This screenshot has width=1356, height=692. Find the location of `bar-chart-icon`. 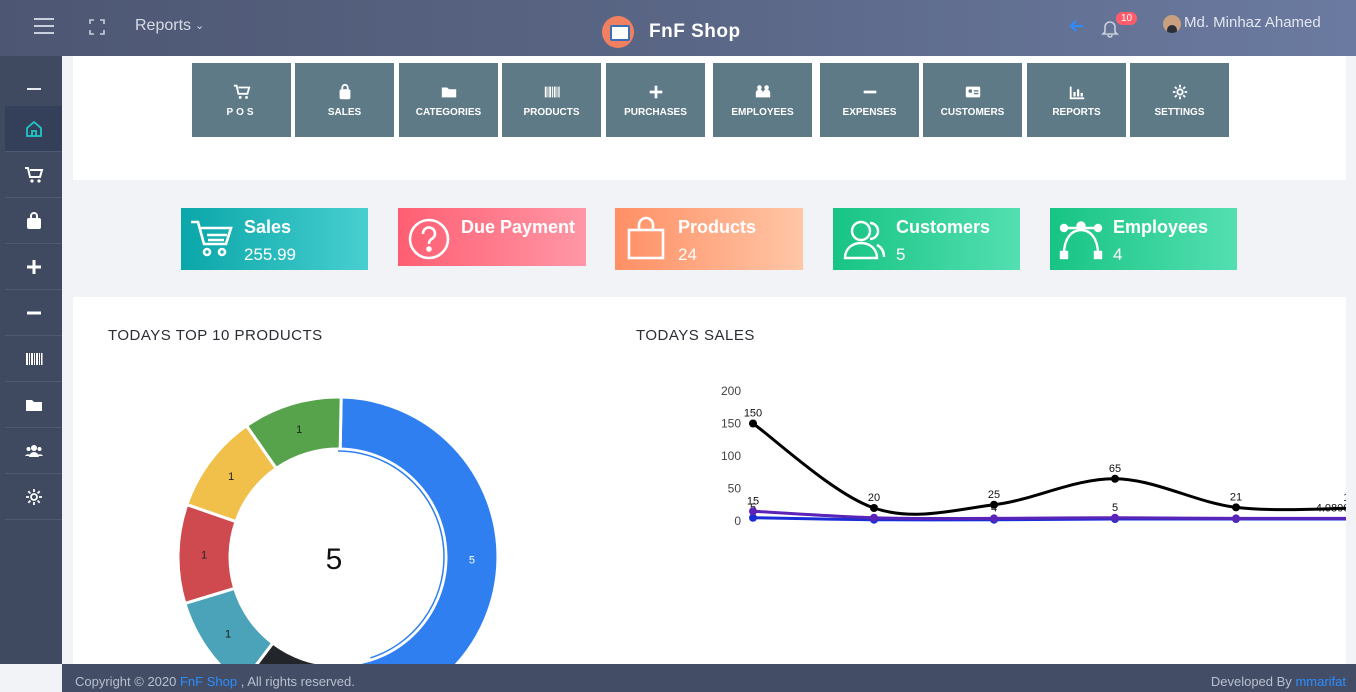

bar-chart-icon is located at coordinates (1076, 92).